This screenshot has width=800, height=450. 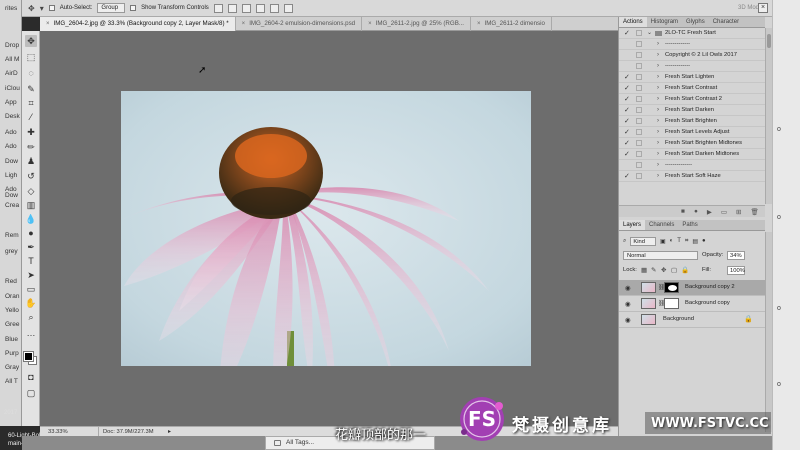 What do you see at coordinates (689, 225) in the screenshot?
I see `tab-paths: Paths` at bounding box center [689, 225].